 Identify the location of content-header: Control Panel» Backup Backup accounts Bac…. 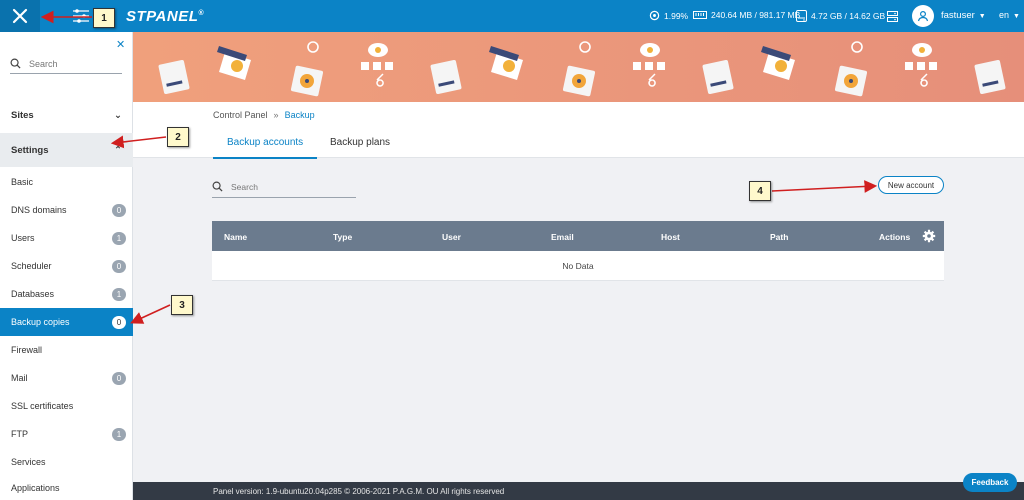
(578, 130).